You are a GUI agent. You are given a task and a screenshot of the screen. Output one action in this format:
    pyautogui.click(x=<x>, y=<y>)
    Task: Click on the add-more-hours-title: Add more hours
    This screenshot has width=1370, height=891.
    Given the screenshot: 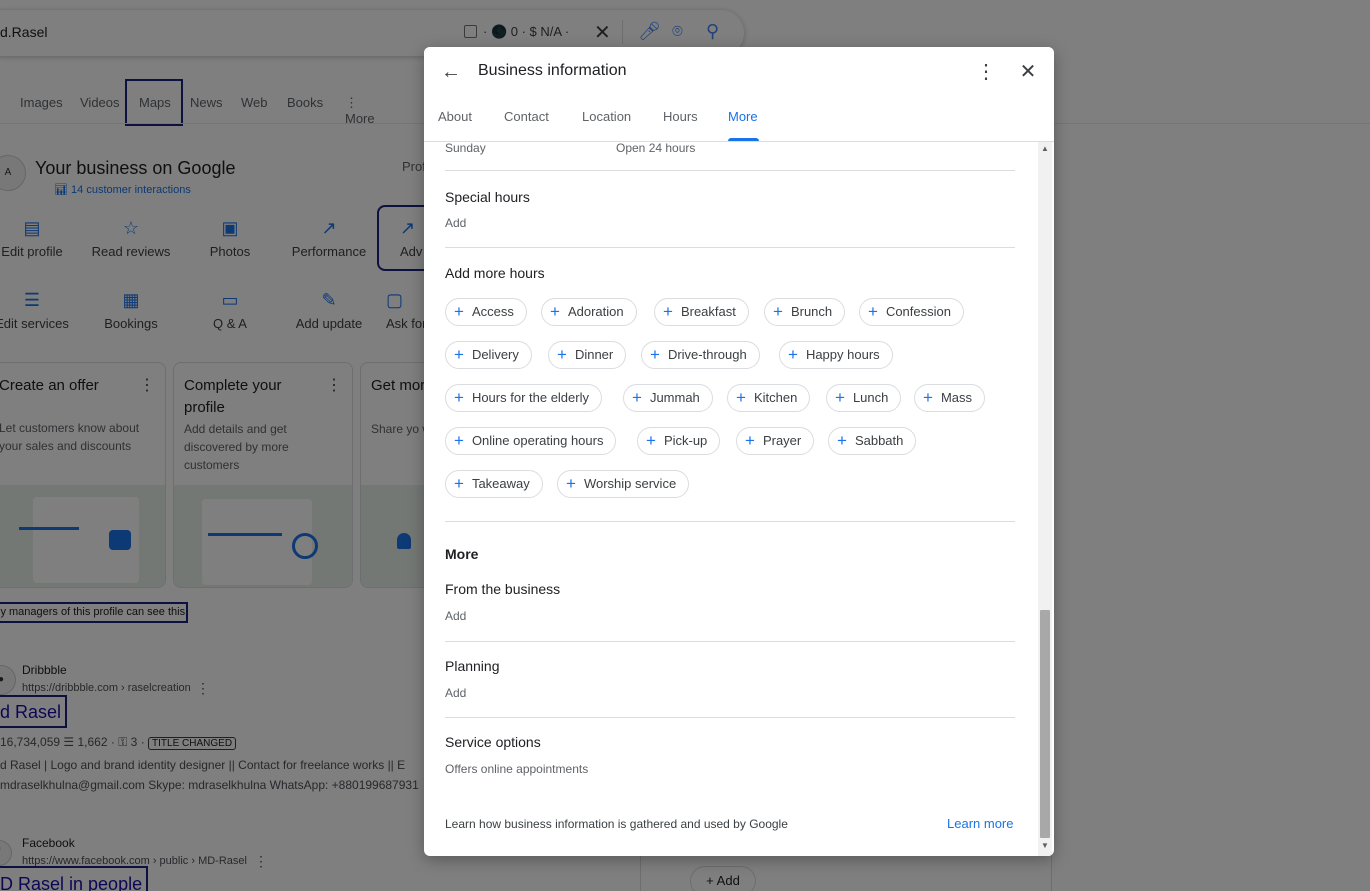 What is the action you would take?
    pyautogui.click(x=495, y=273)
    